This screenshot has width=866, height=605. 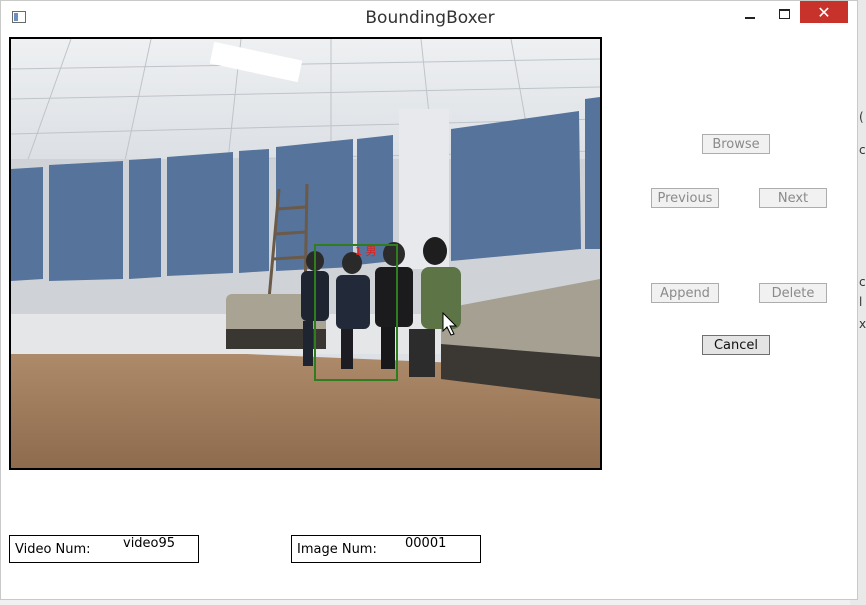 What do you see at coordinates (784, 14) in the screenshot?
I see `maximize-button` at bounding box center [784, 14].